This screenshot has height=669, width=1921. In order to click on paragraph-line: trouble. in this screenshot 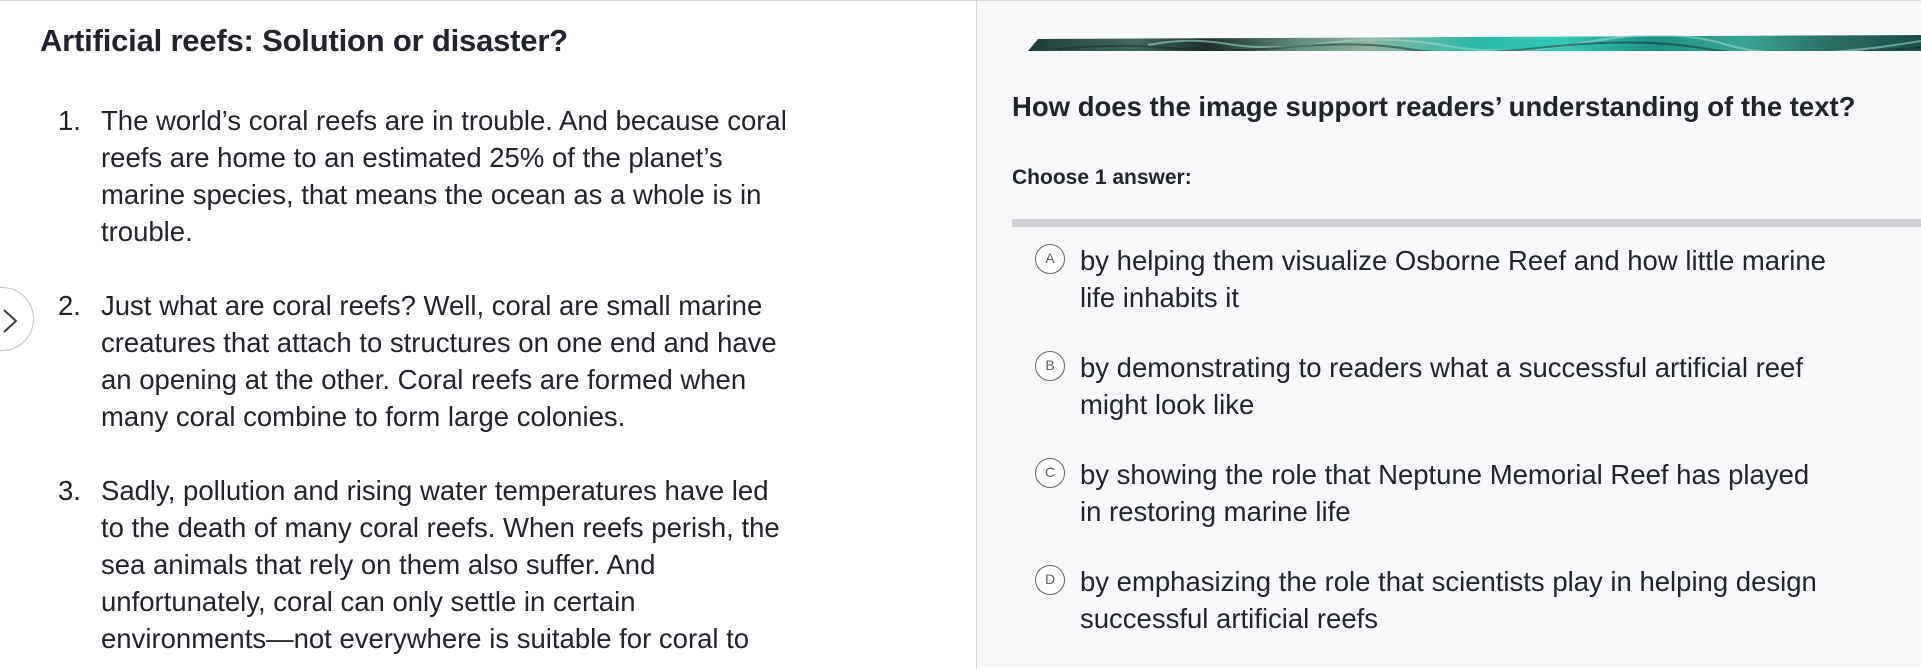, I will do `click(147, 231)`.